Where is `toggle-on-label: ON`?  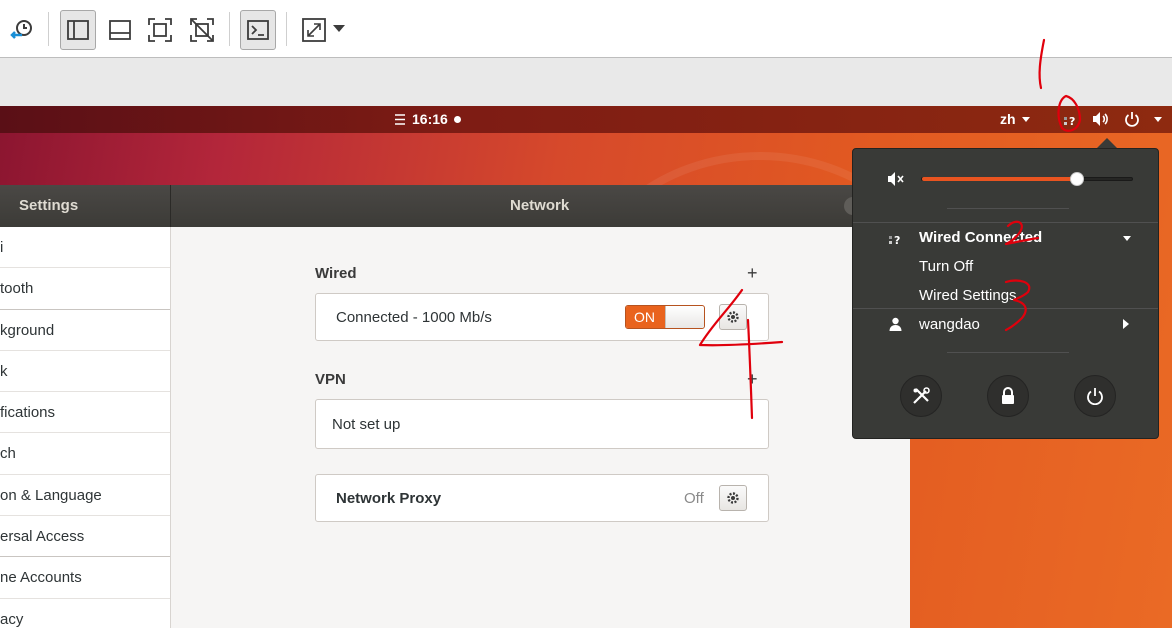
toggle-on-label: ON is located at coordinates (646, 317).